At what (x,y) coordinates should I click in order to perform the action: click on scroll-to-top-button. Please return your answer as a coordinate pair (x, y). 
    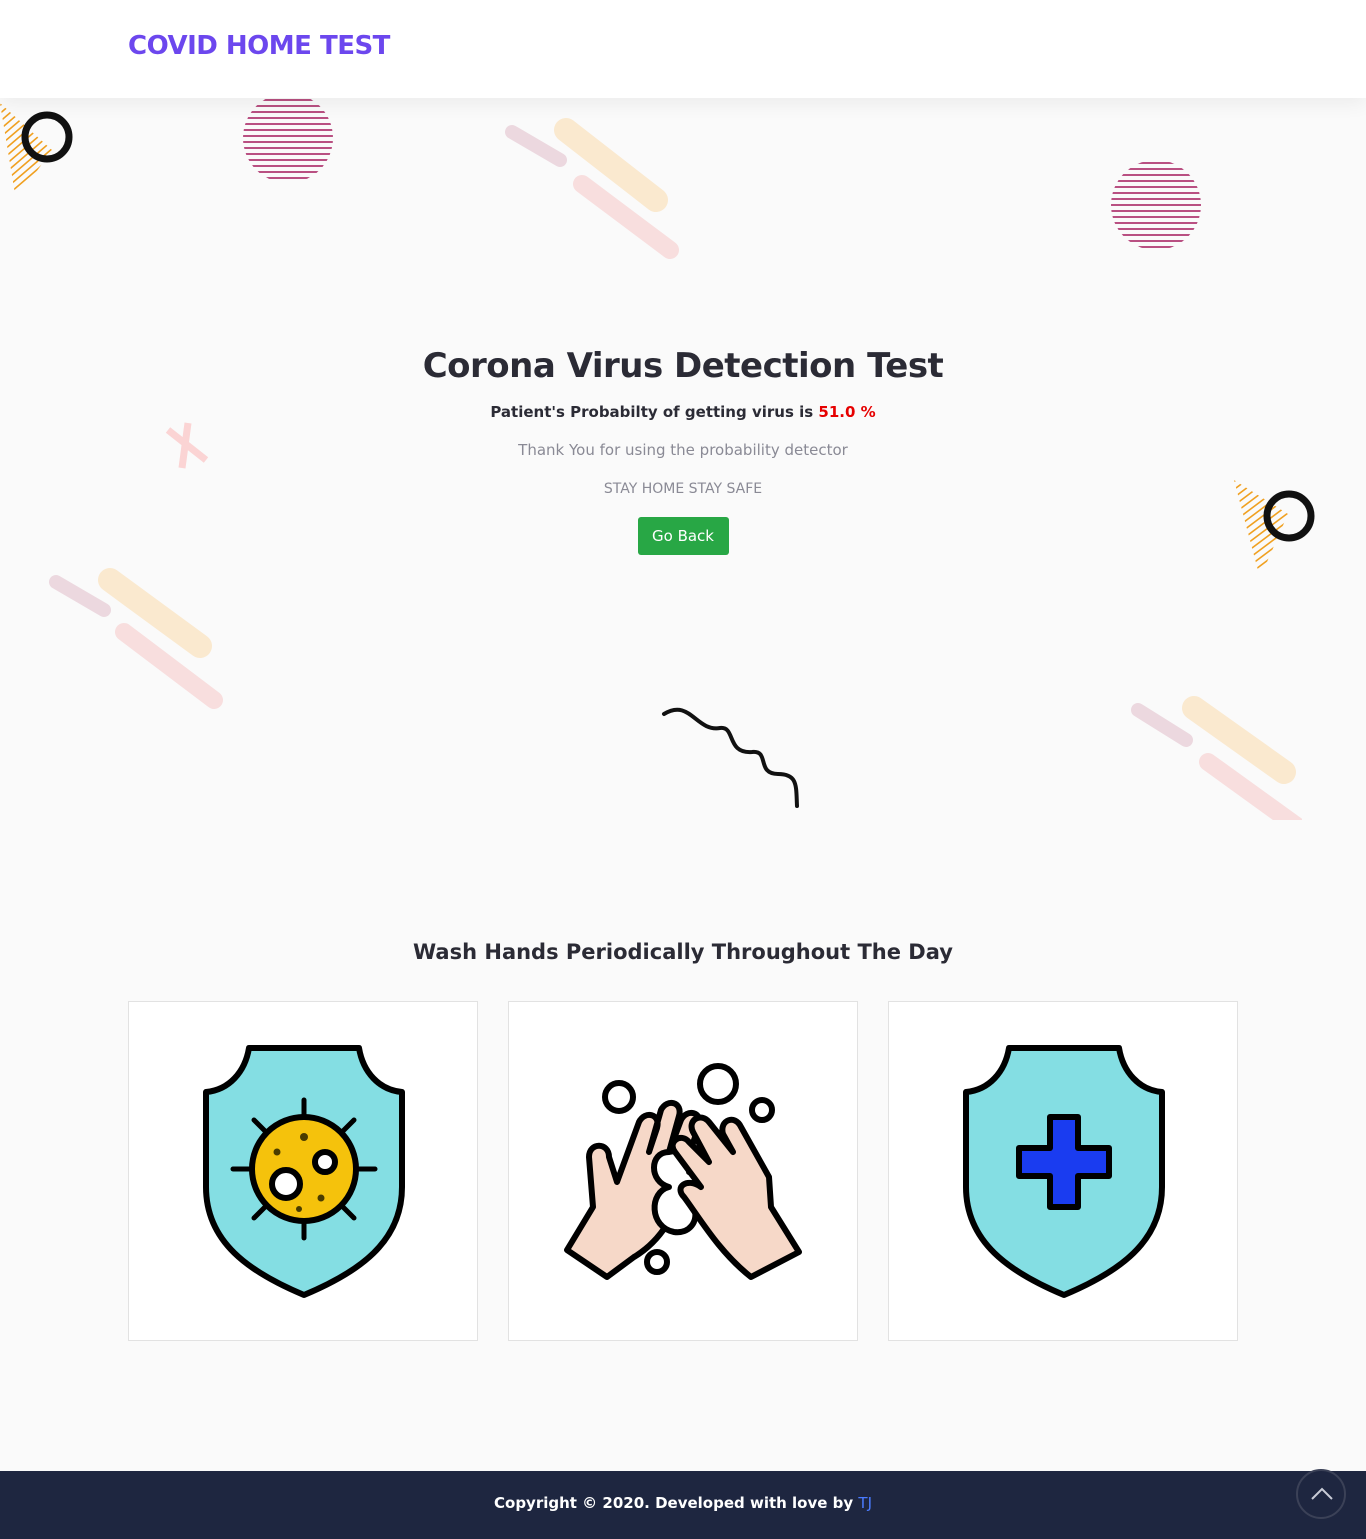
    Looking at the image, I should click on (1321, 1494).